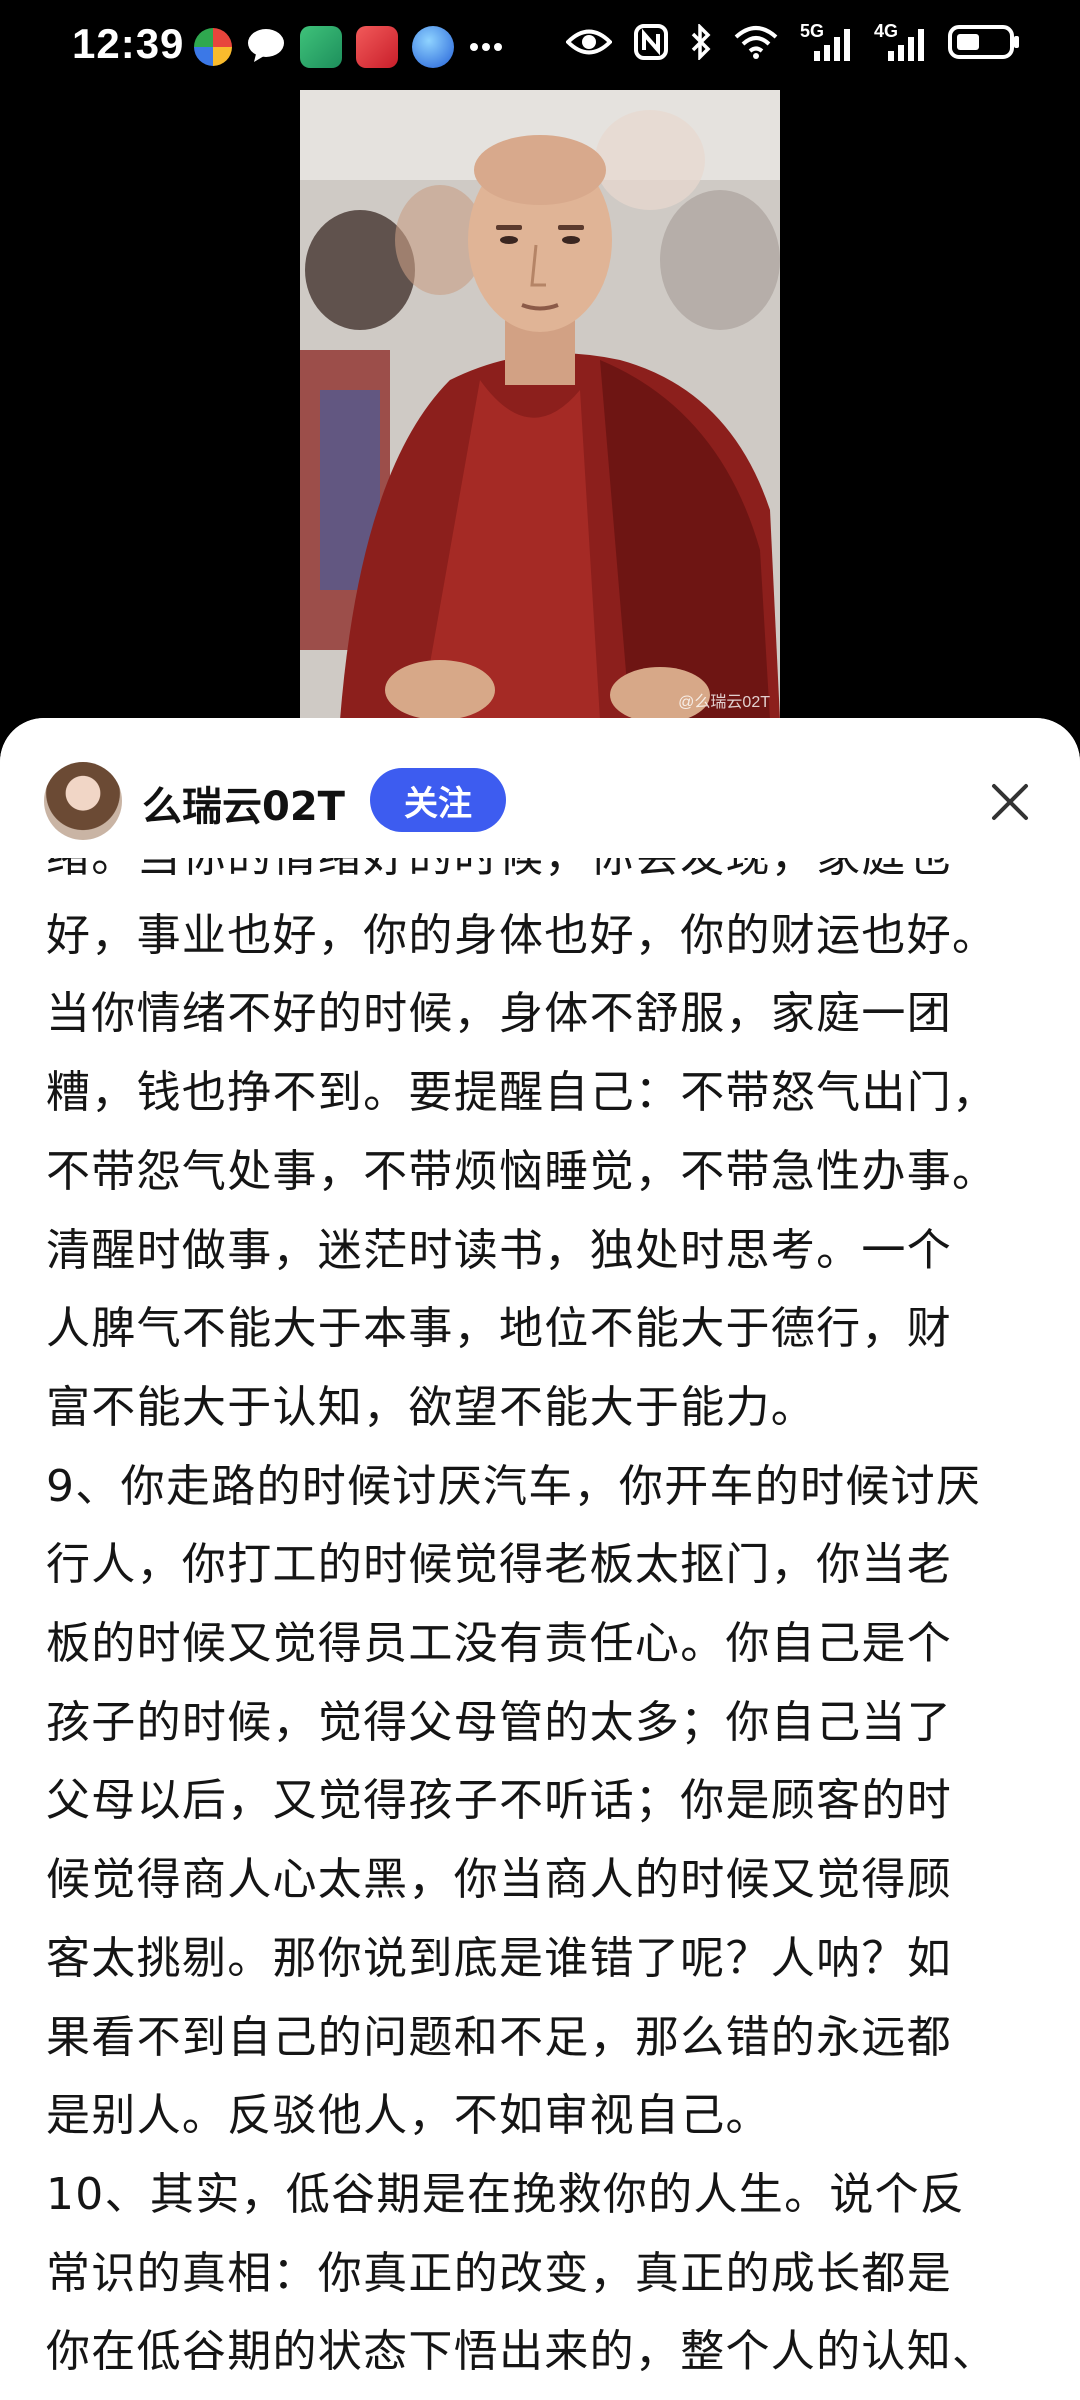  Describe the element at coordinates (499, 1014) in the screenshot. I see `article-line: 当你情绪不好的时候，身体不舒服，家庭一团` at that location.